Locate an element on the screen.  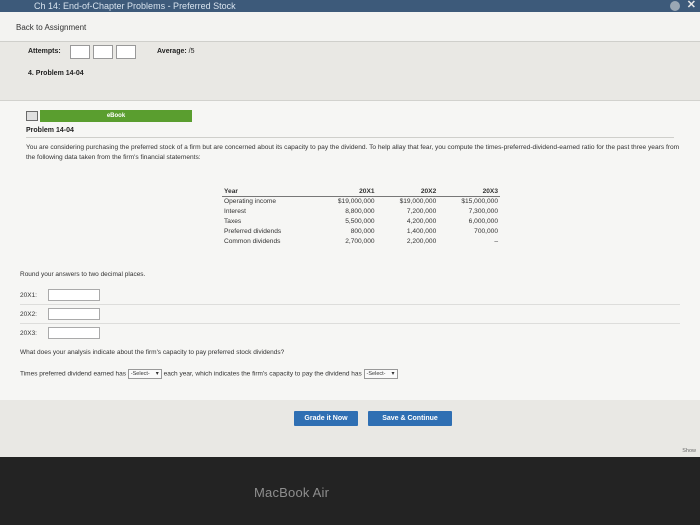
table-header-row: Year 20X1 20X2 20X3 is located at coordinates (361, 192).